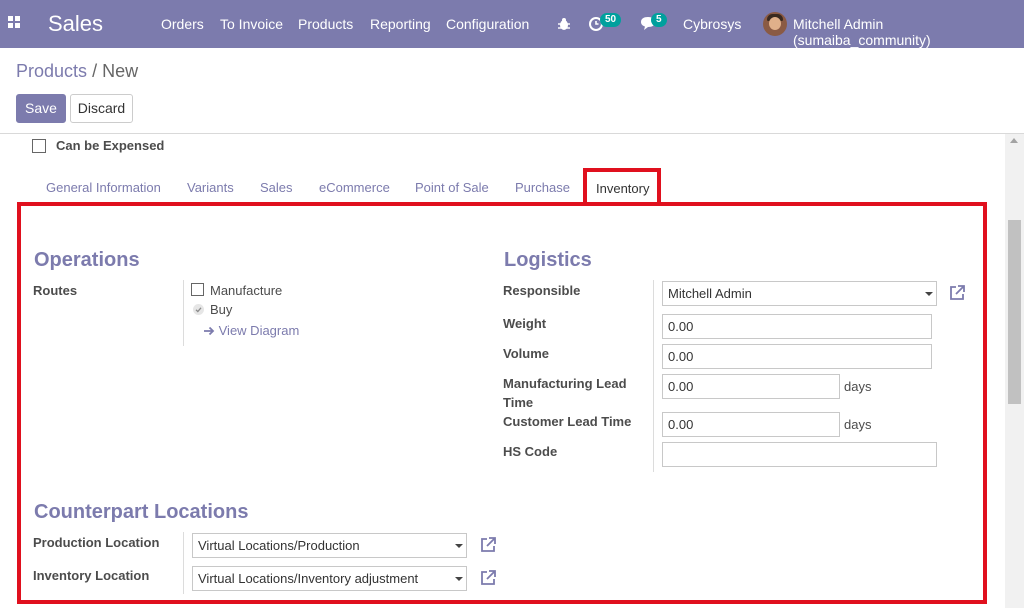 The height and width of the screenshot is (608, 1024). What do you see at coordinates (1014, 312) in the screenshot?
I see `scrollbar-thumb` at bounding box center [1014, 312].